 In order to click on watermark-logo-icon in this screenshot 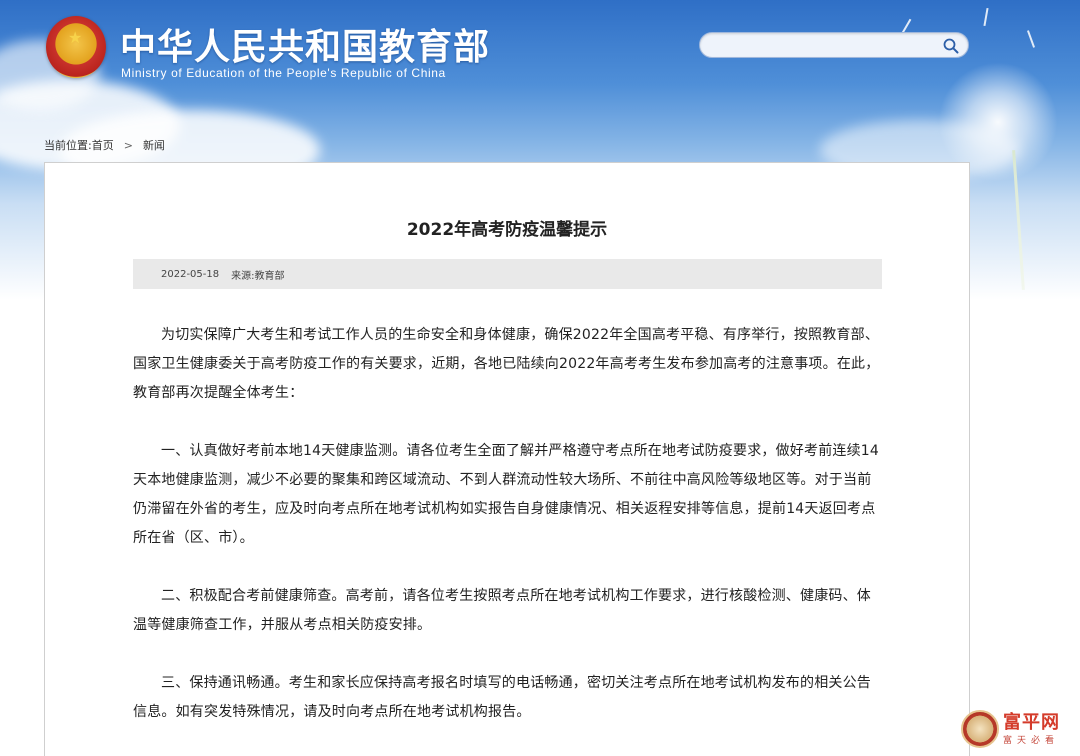, I will do `click(980, 729)`.